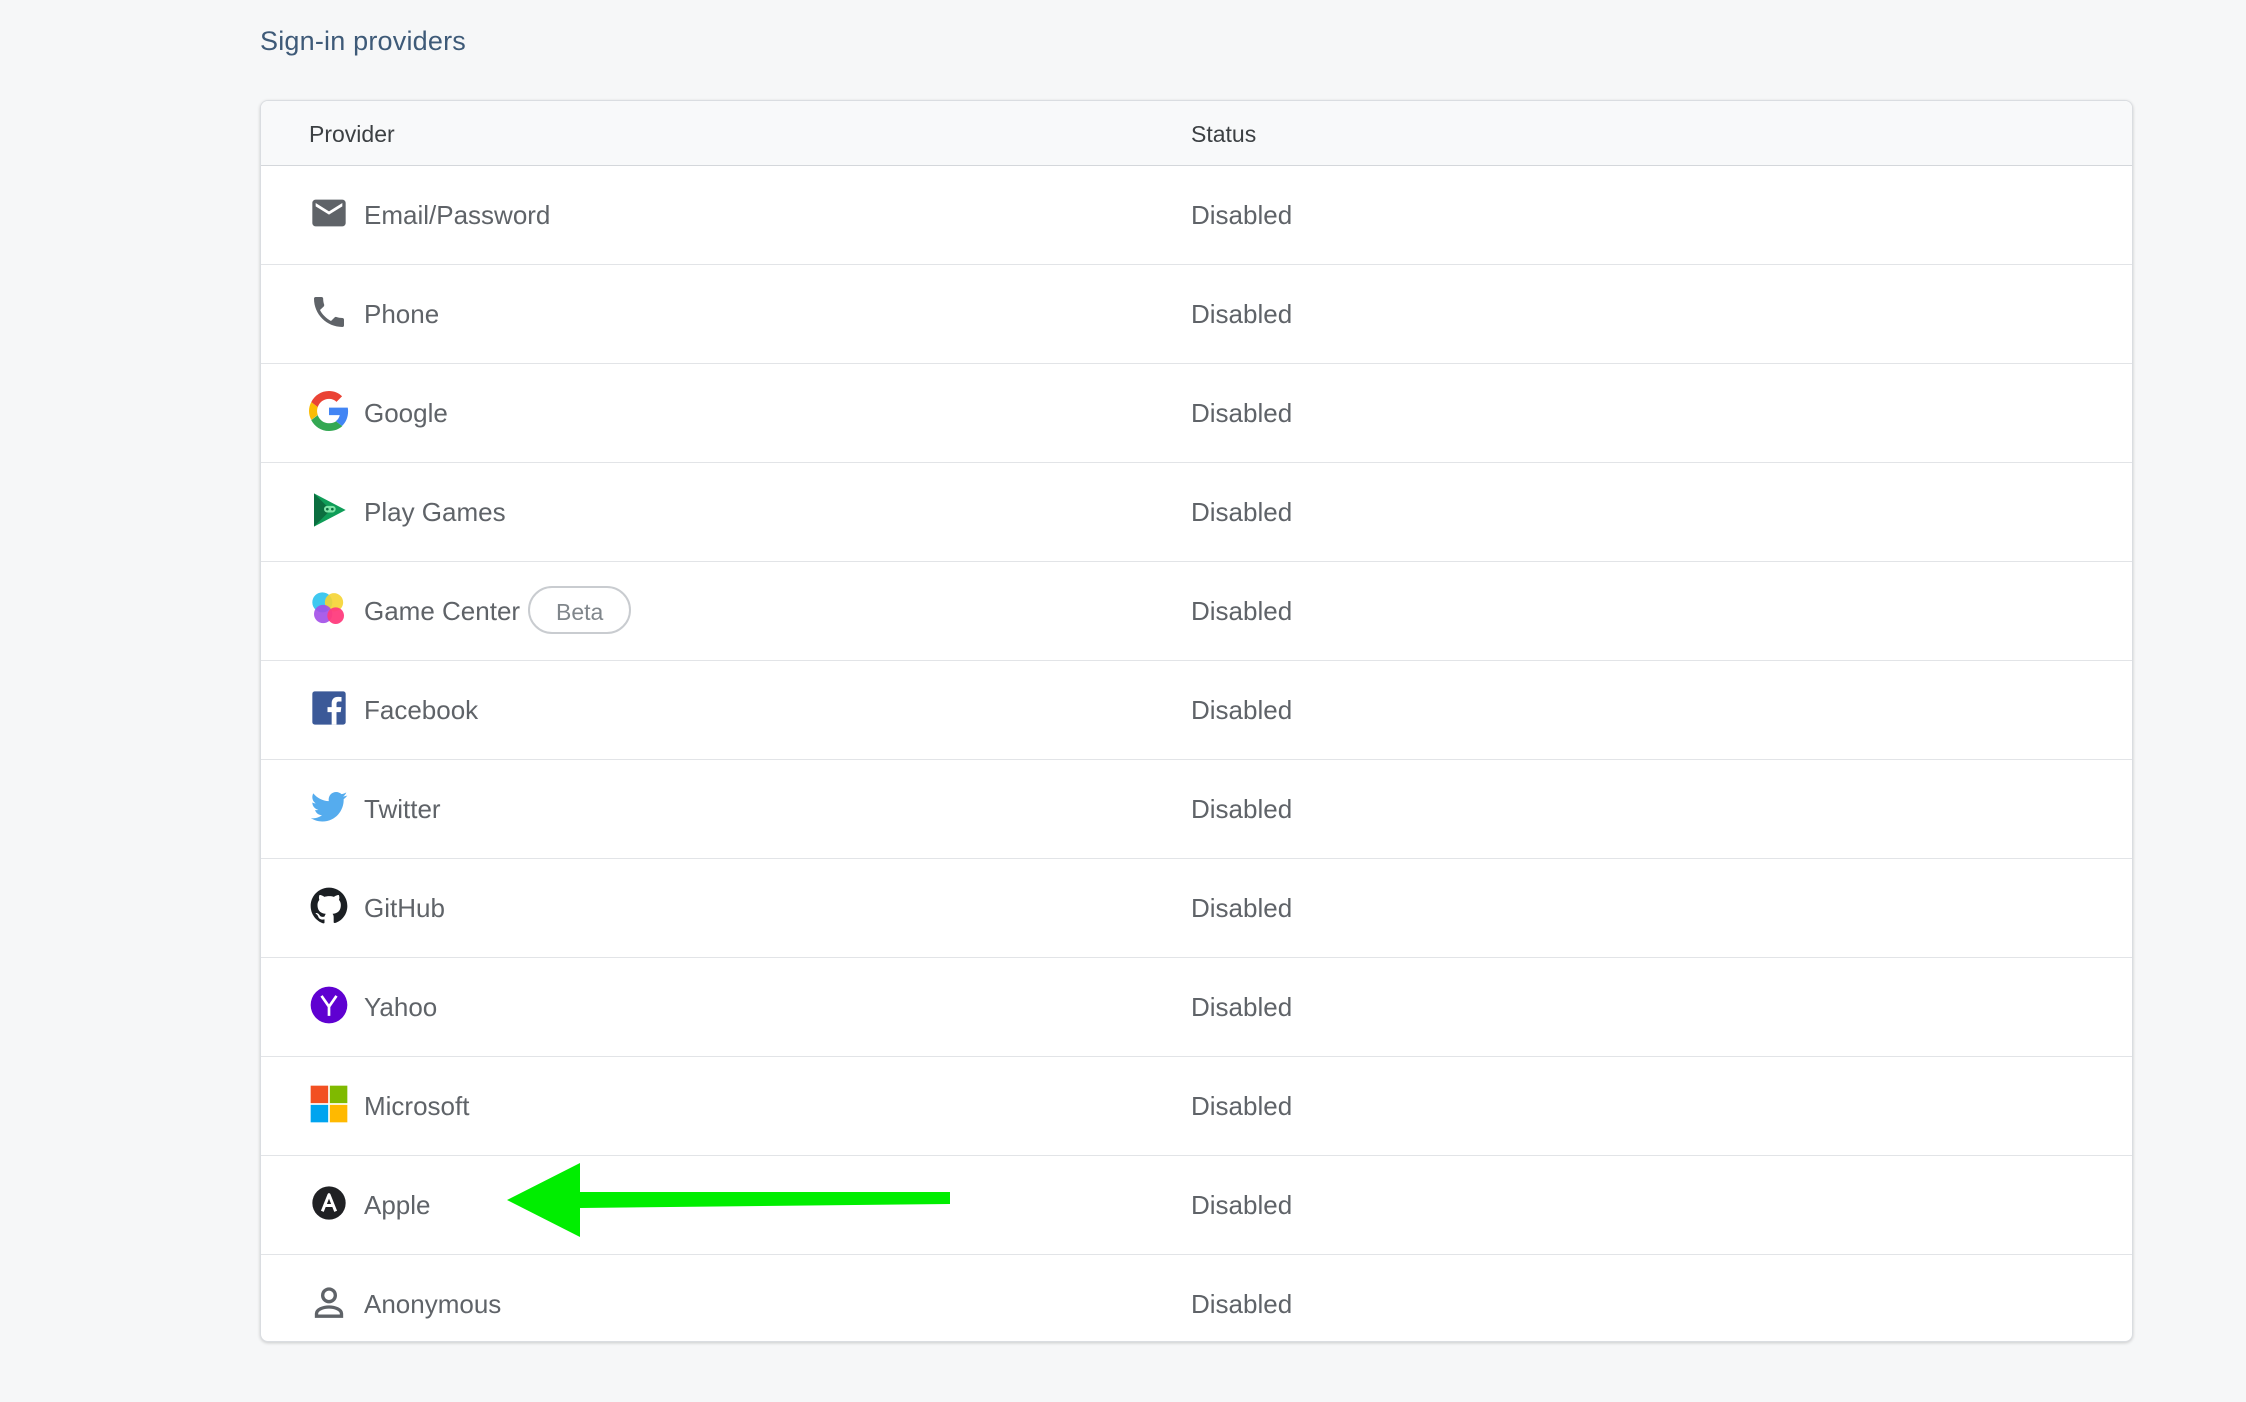 Image resolution: width=2246 pixels, height=1402 pixels. I want to click on provider-row-game-center: Game Center Beta Disabled, so click(1196, 611).